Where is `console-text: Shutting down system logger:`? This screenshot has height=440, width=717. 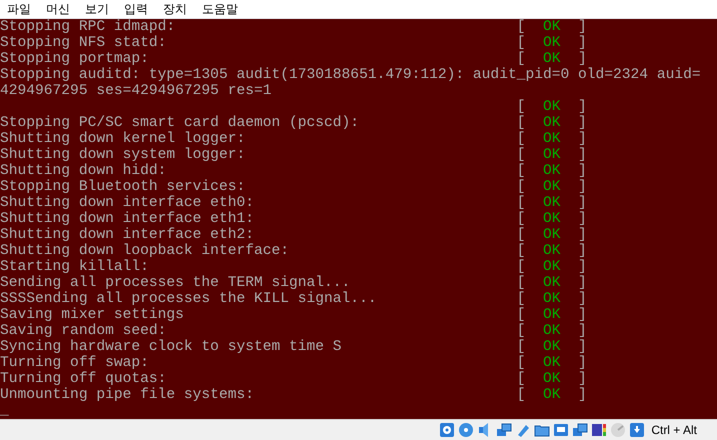 console-text: Shutting down system logger: is located at coordinates (123, 155).